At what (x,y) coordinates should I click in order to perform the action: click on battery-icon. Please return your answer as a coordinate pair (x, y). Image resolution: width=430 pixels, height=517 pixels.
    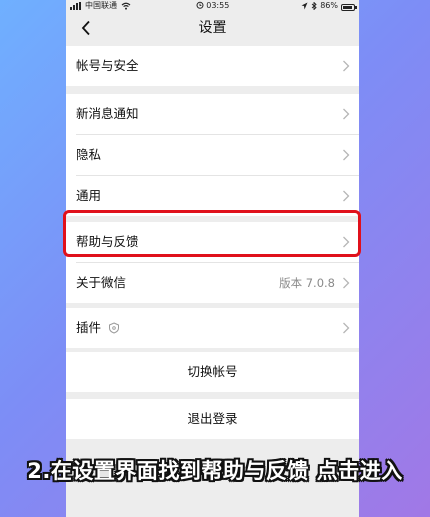
    Looking at the image, I should click on (349, 7).